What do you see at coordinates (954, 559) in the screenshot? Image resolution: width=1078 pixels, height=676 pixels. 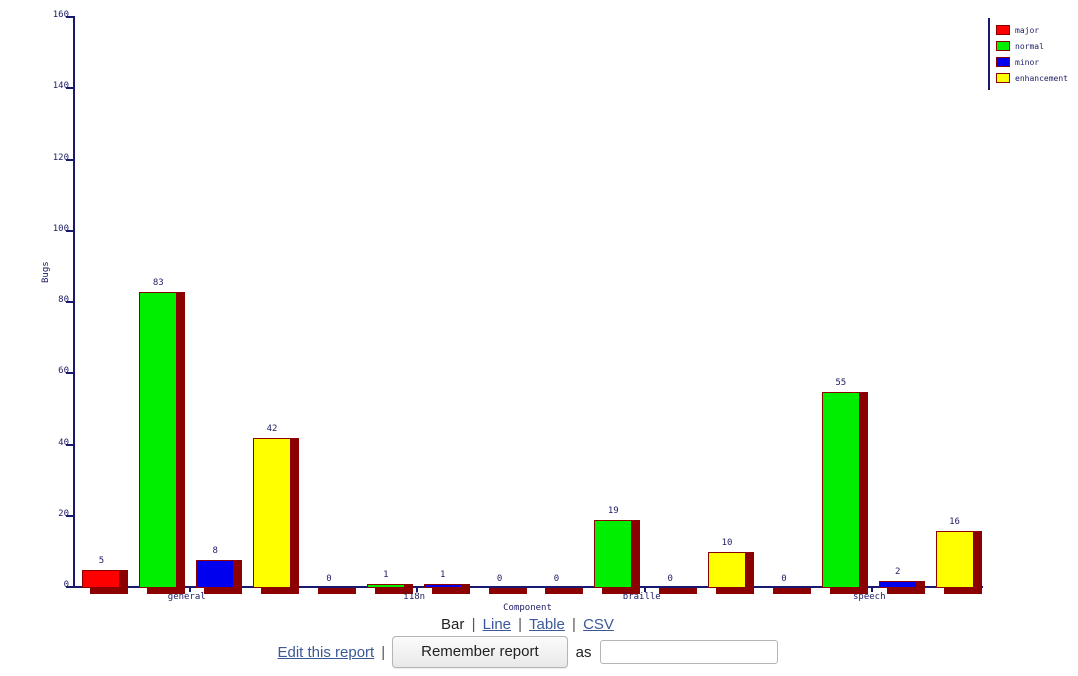 I see `bar-speech-enhancement` at bounding box center [954, 559].